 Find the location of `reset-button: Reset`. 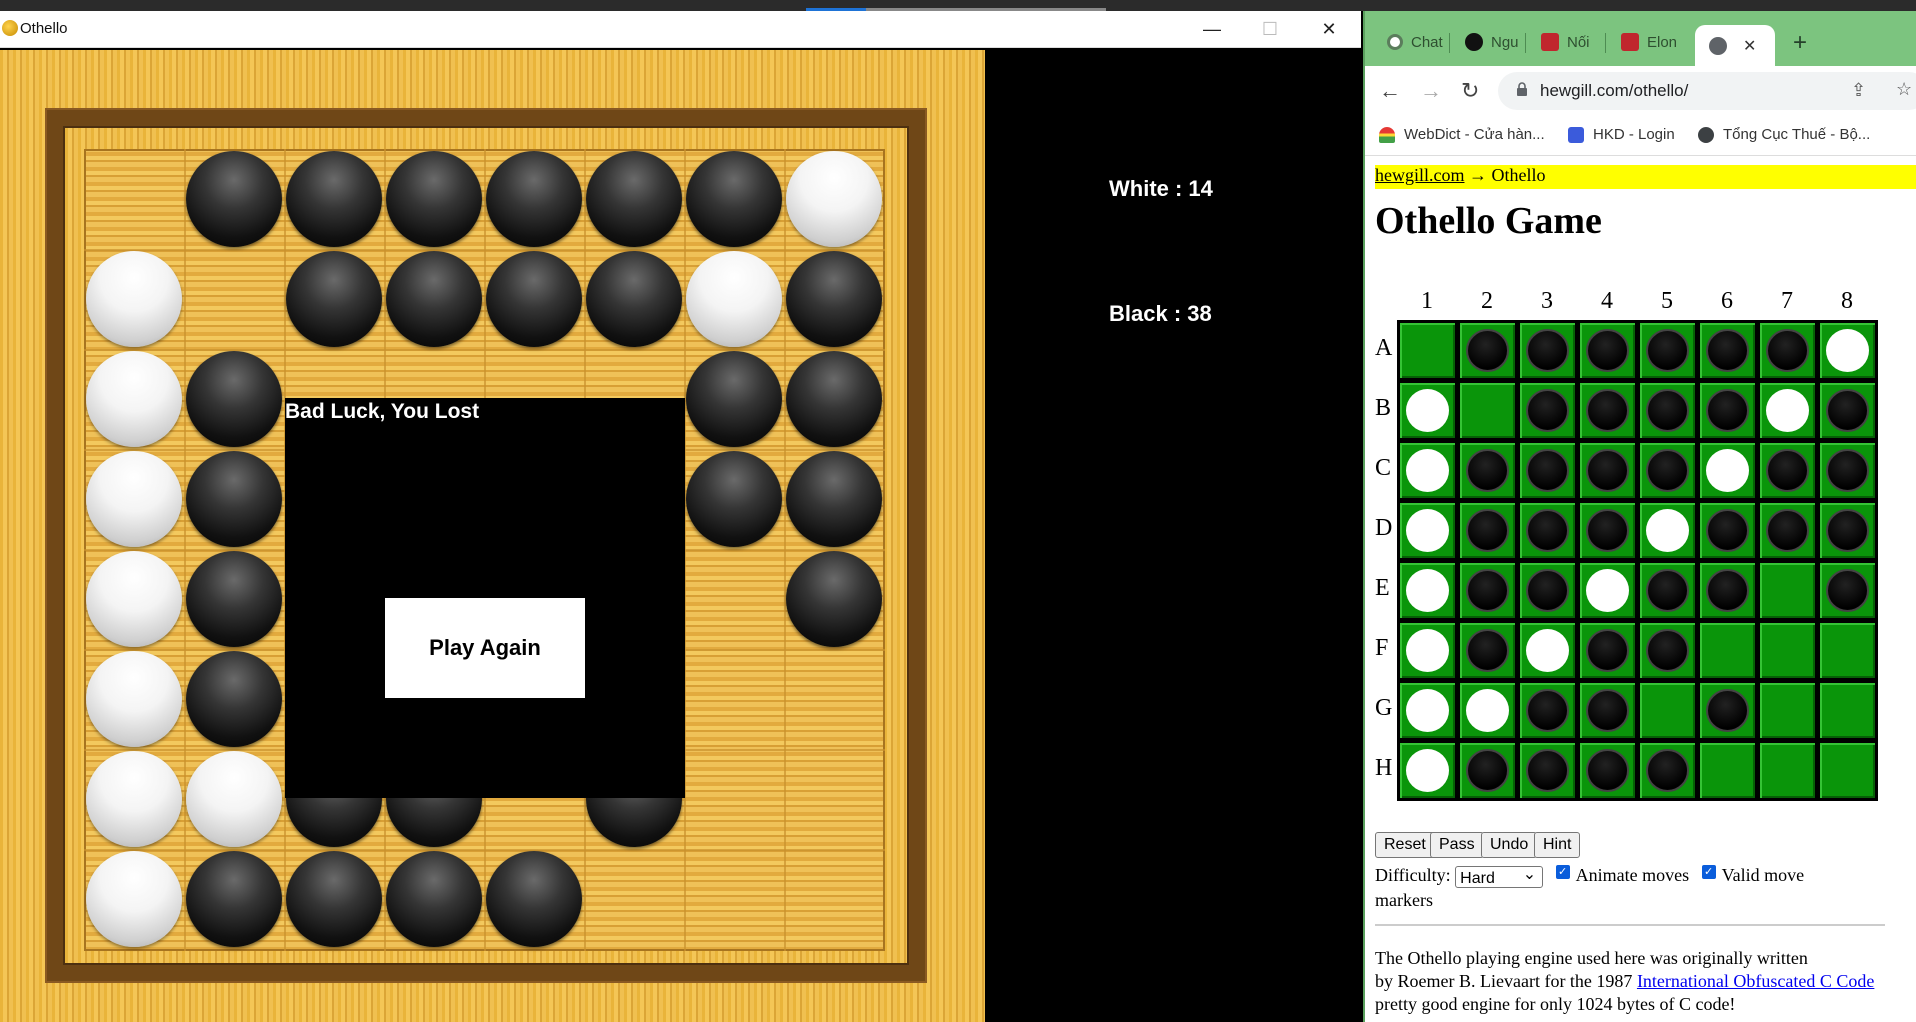

reset-button: Reset is located at coordinates (1405, 845).